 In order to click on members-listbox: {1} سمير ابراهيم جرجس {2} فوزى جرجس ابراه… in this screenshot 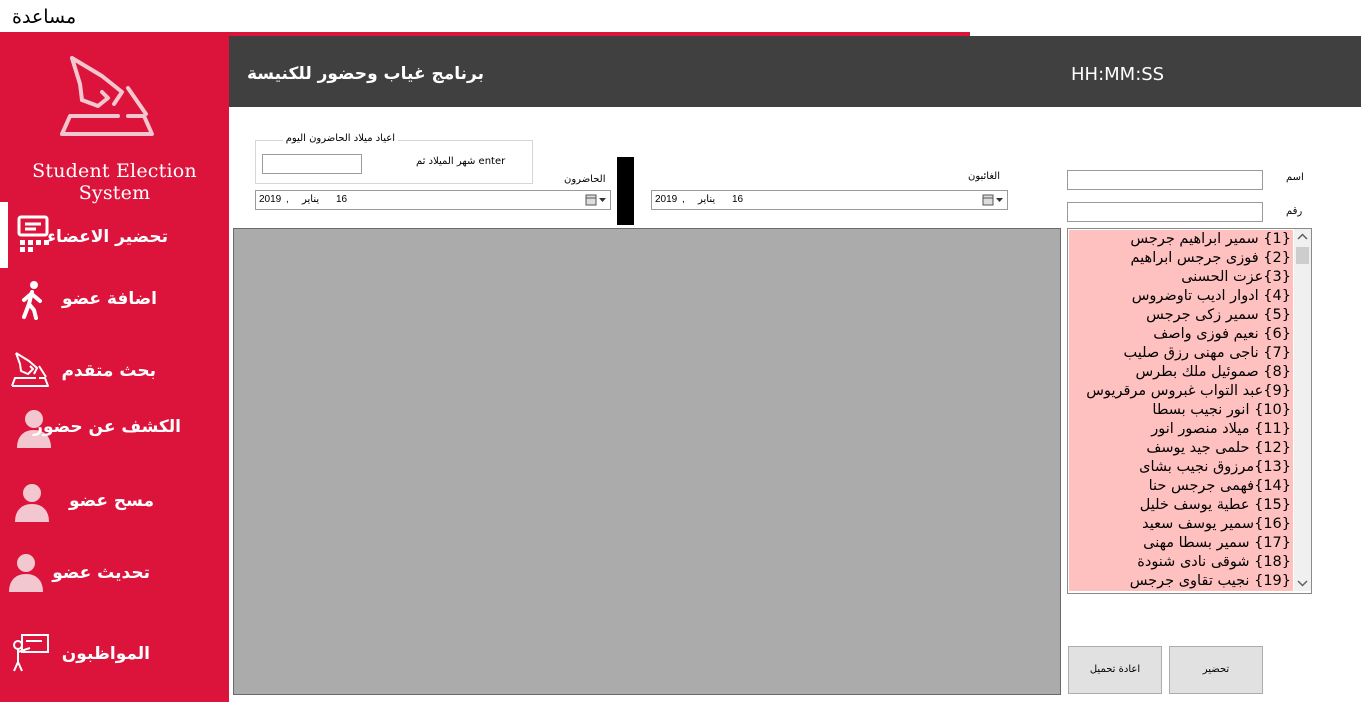, I will do `click(1189, 411)`.